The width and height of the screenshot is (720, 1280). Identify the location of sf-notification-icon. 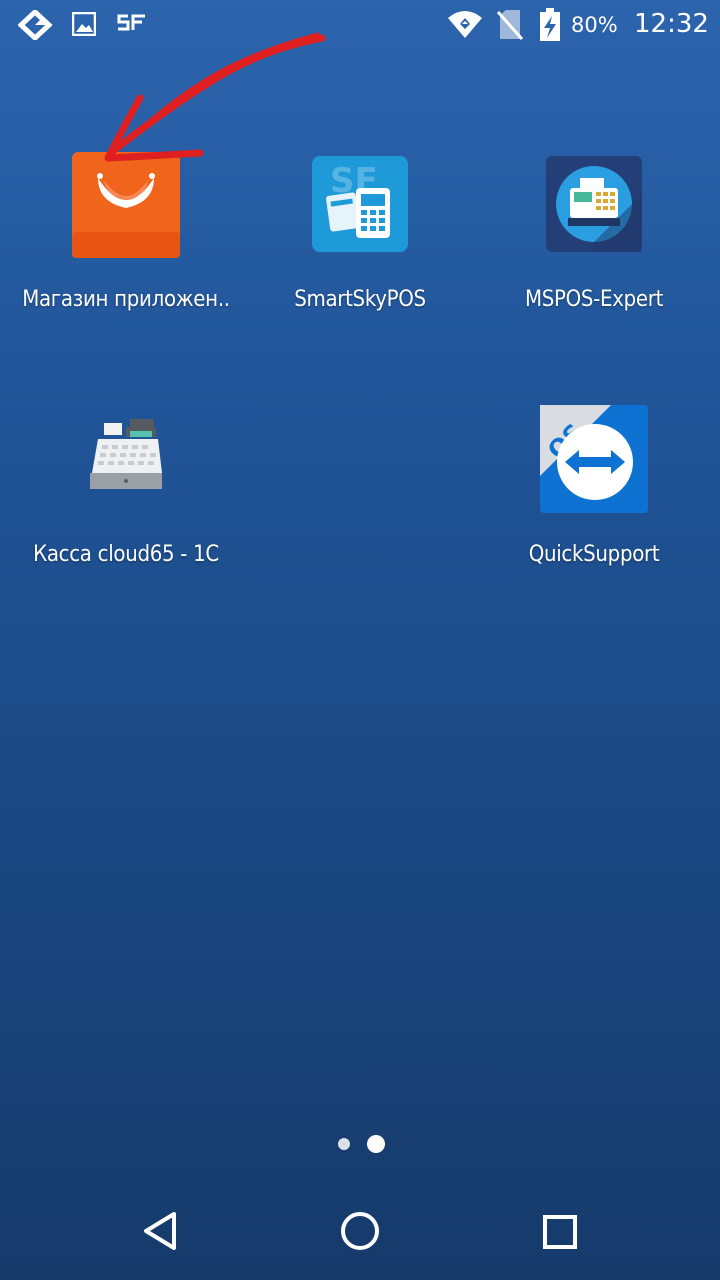
(132, 25).